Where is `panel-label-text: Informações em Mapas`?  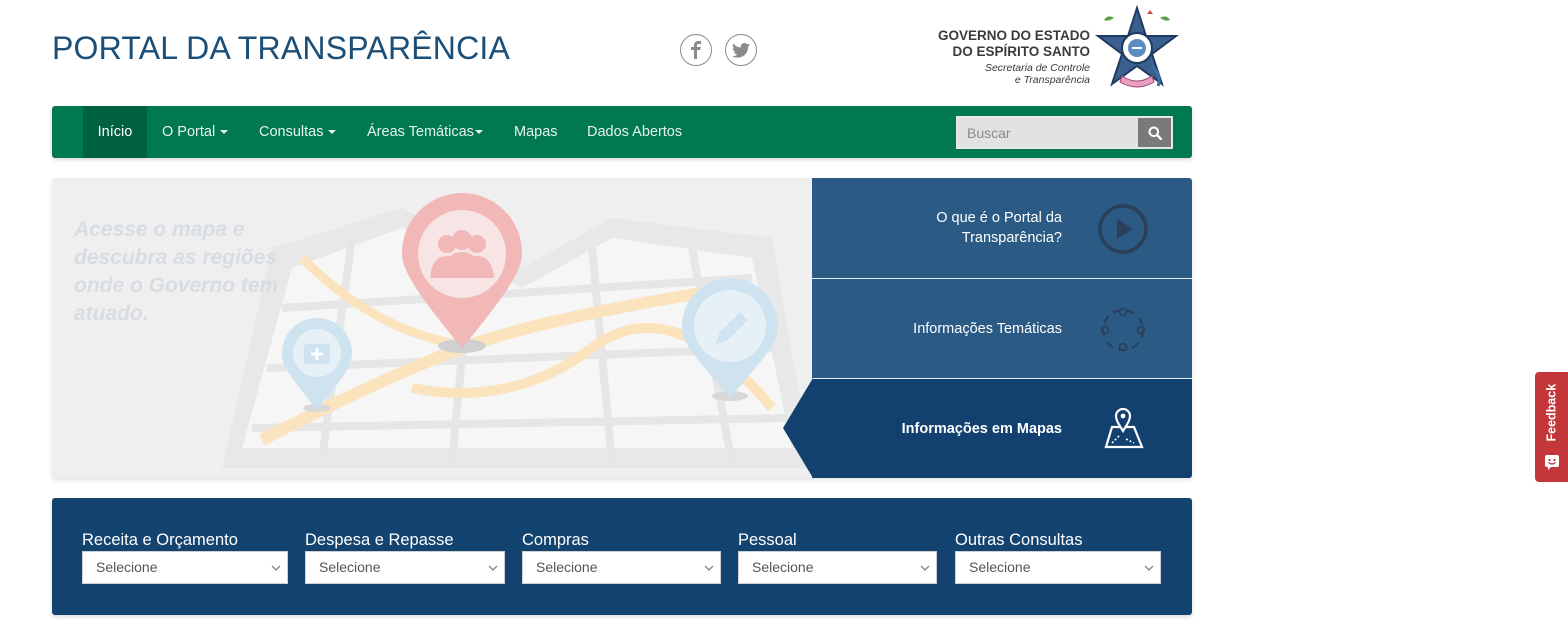
panel-label-text: Informações em Mapas is located at coordinates (981, 429).